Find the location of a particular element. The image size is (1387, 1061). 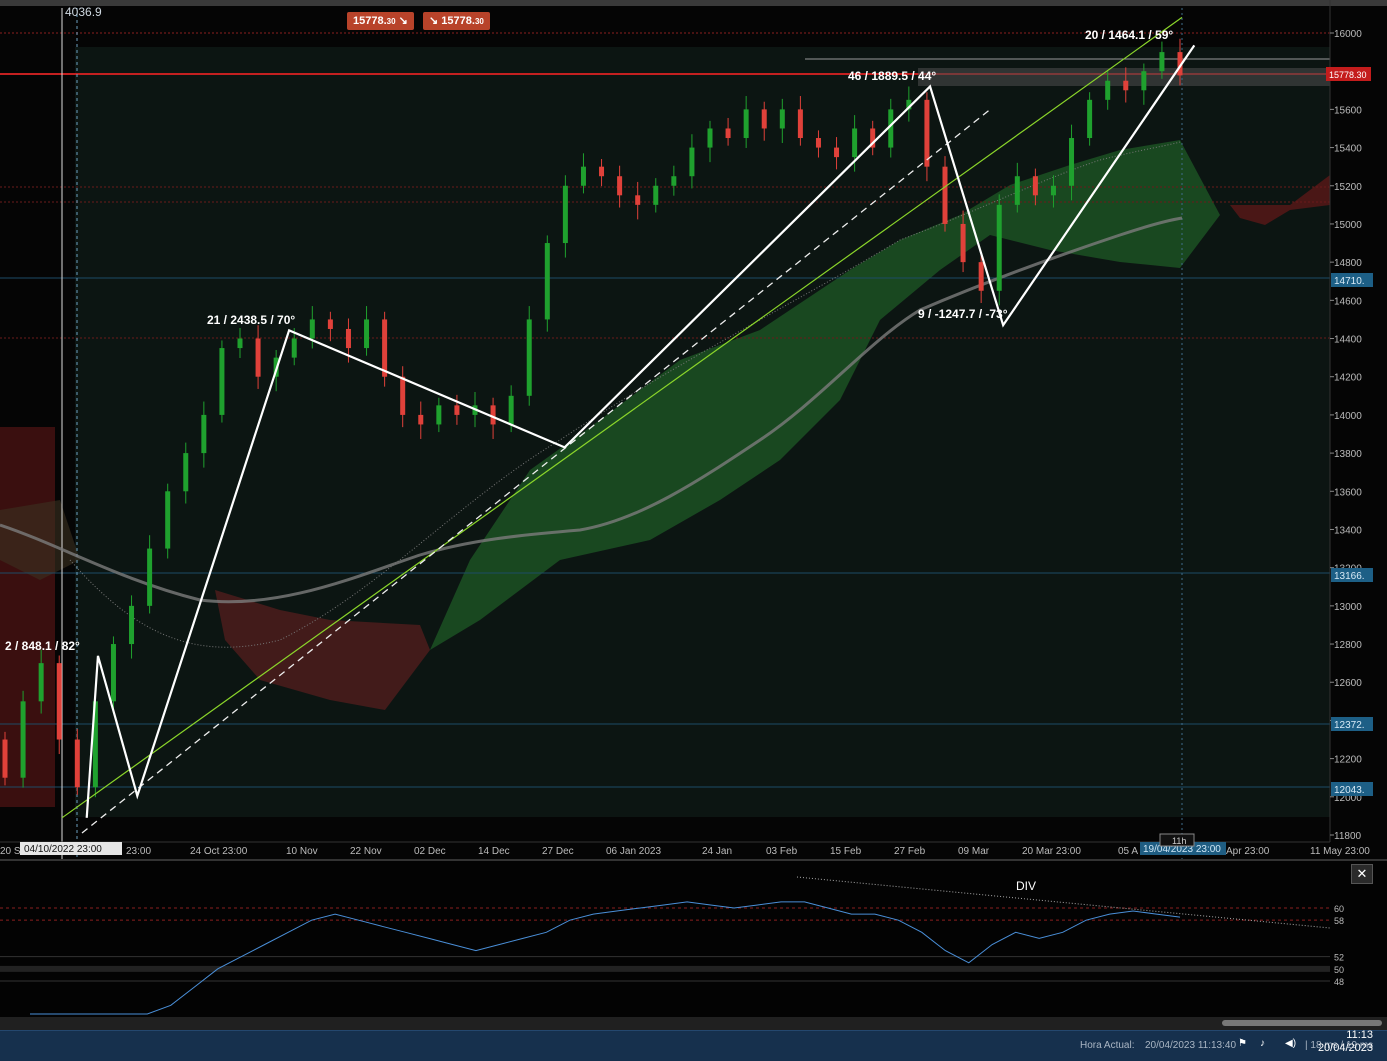

sell-price-button: 15778.30 ↘ is located at coordinates (380, 21).